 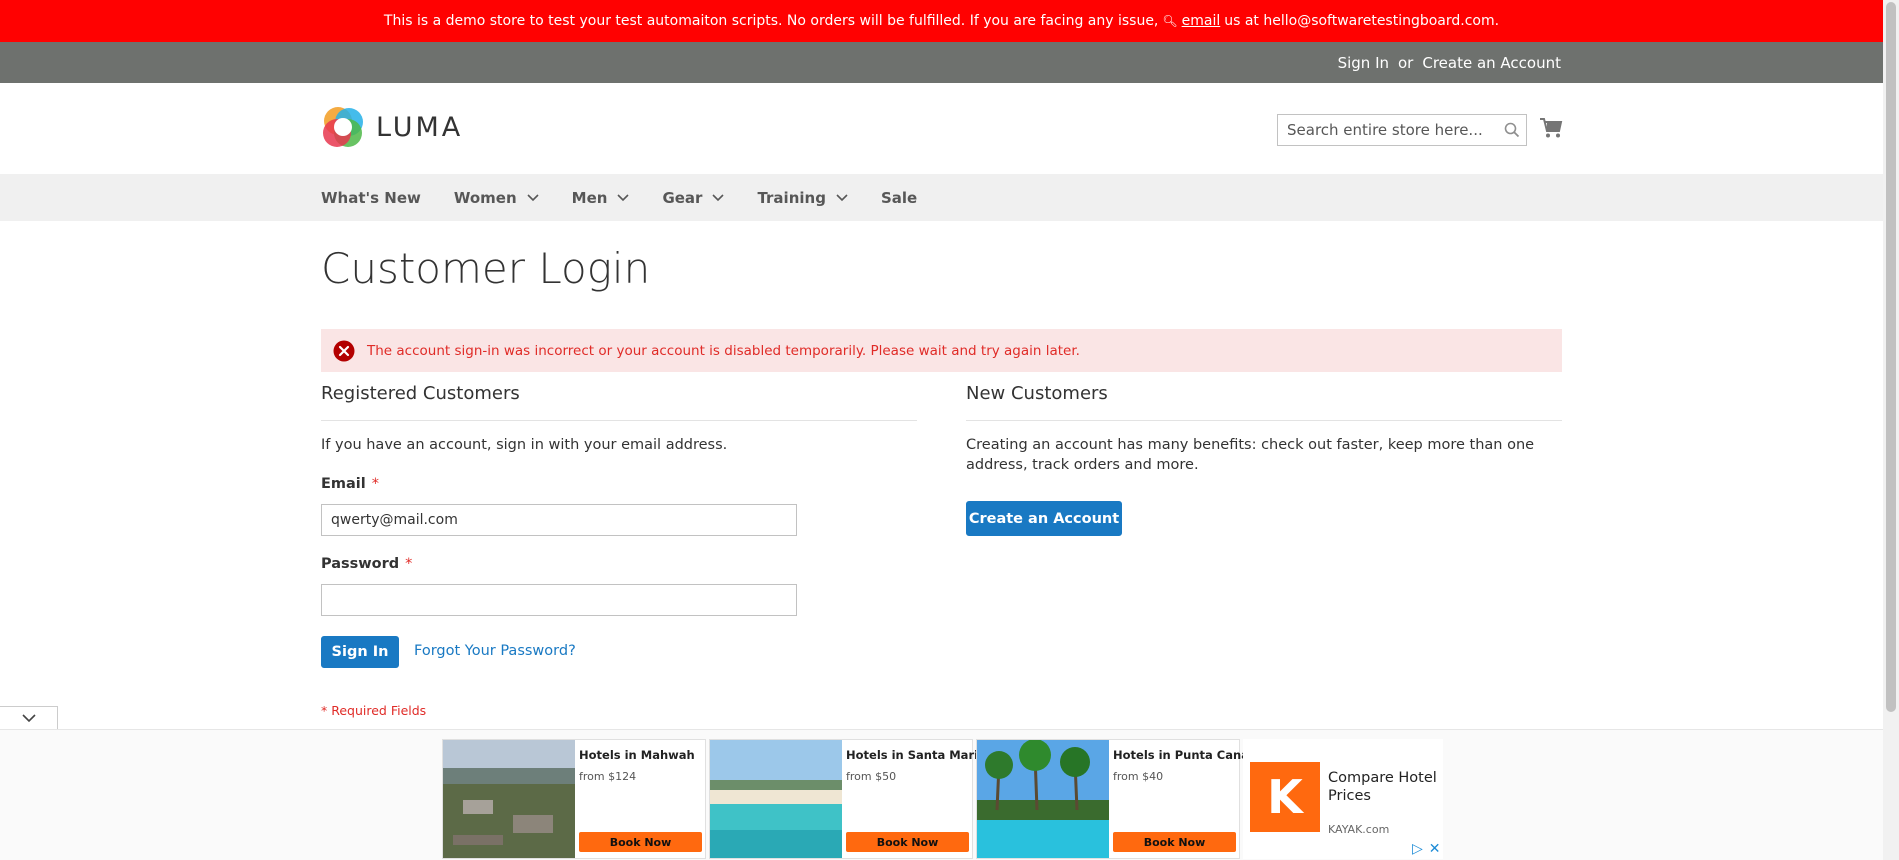 What do you see at coordinates (1406, 62) in the screenshot?
I see `header-or-text: or` at bounding box center [1406, 62].